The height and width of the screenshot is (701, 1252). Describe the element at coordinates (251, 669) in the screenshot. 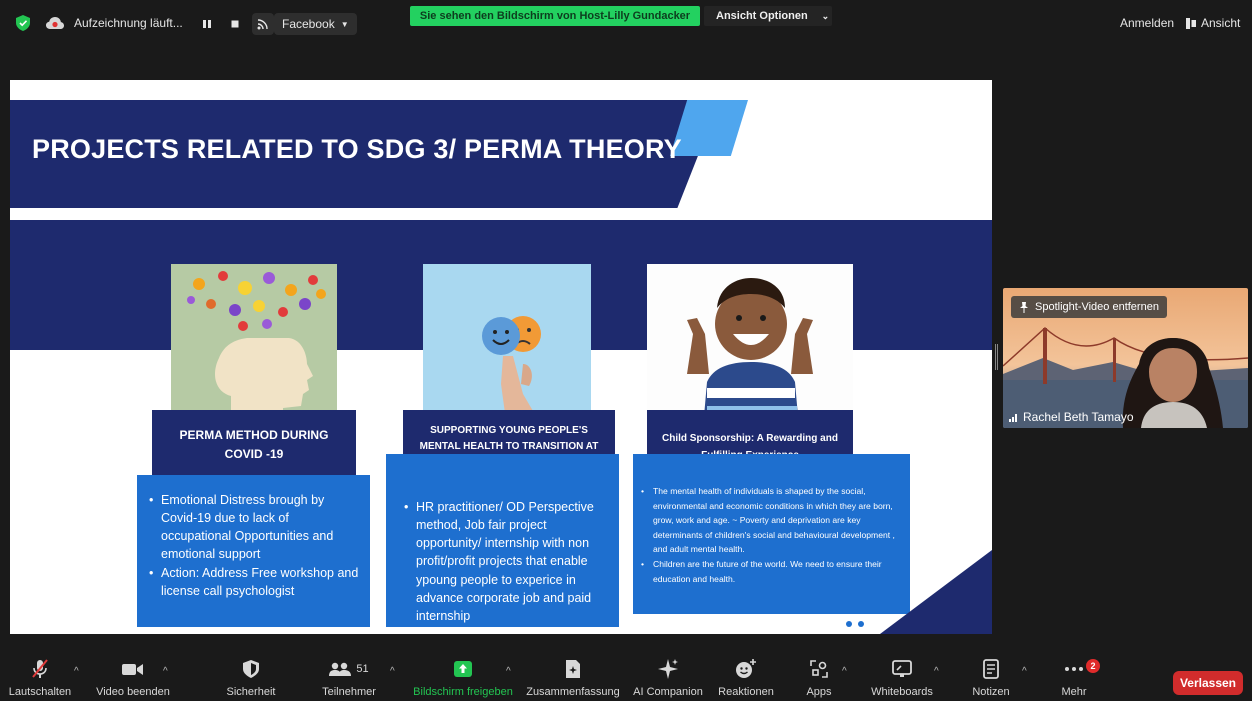

I see `shield-icon` at that location.